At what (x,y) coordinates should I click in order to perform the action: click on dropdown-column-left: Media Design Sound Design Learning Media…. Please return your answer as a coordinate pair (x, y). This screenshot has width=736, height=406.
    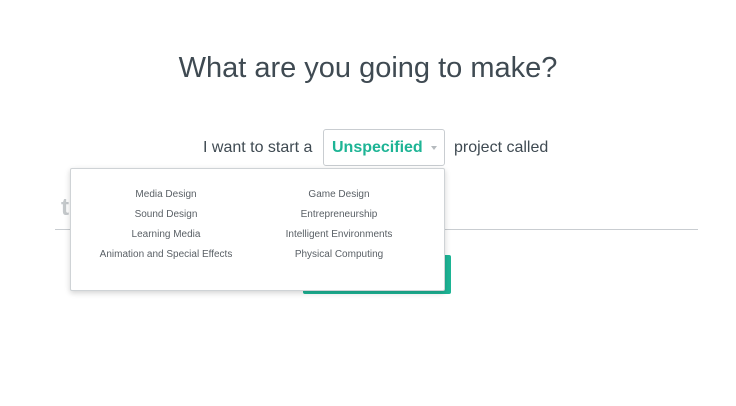
    Looking at the image, I should click on (166, 228).